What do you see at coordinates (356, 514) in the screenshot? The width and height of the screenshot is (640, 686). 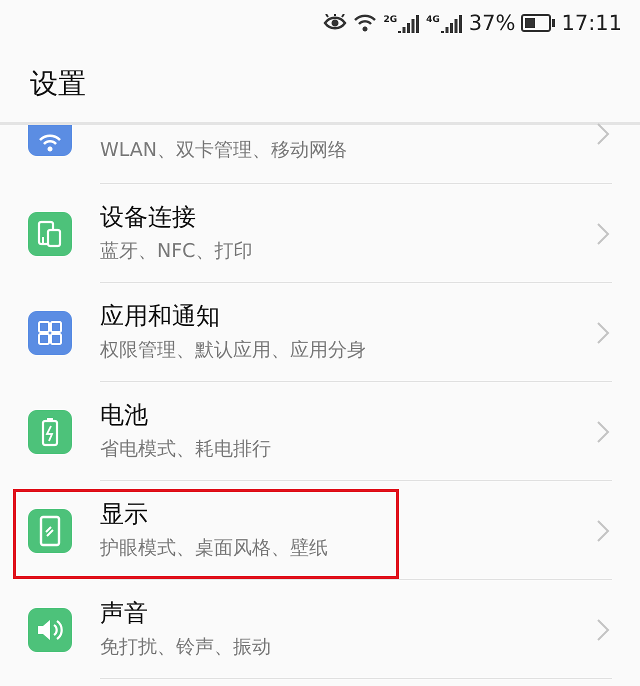 I see `item-title: 显示` at bounding box center [356, 514].